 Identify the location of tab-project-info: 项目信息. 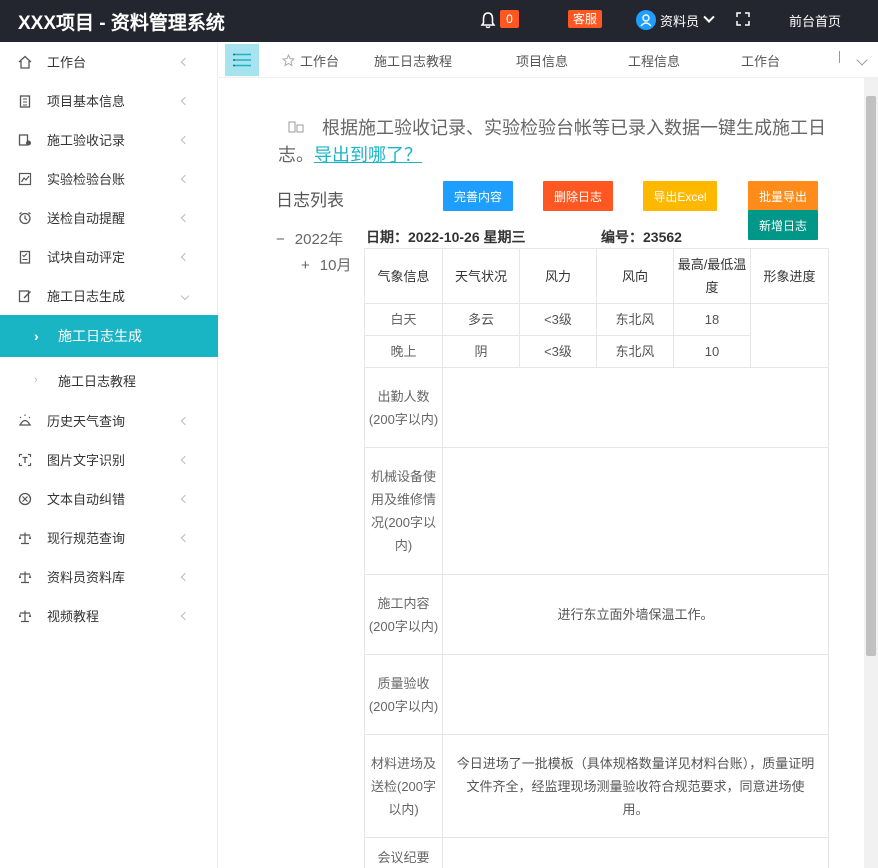
(542, 60).